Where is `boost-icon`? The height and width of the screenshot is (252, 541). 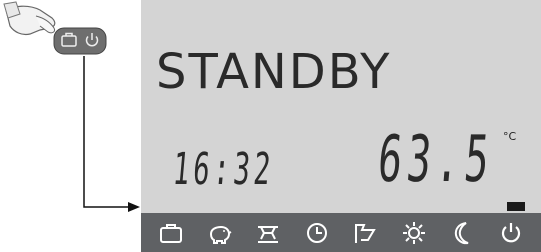 boost-icon is located at coordinates (365, 233).